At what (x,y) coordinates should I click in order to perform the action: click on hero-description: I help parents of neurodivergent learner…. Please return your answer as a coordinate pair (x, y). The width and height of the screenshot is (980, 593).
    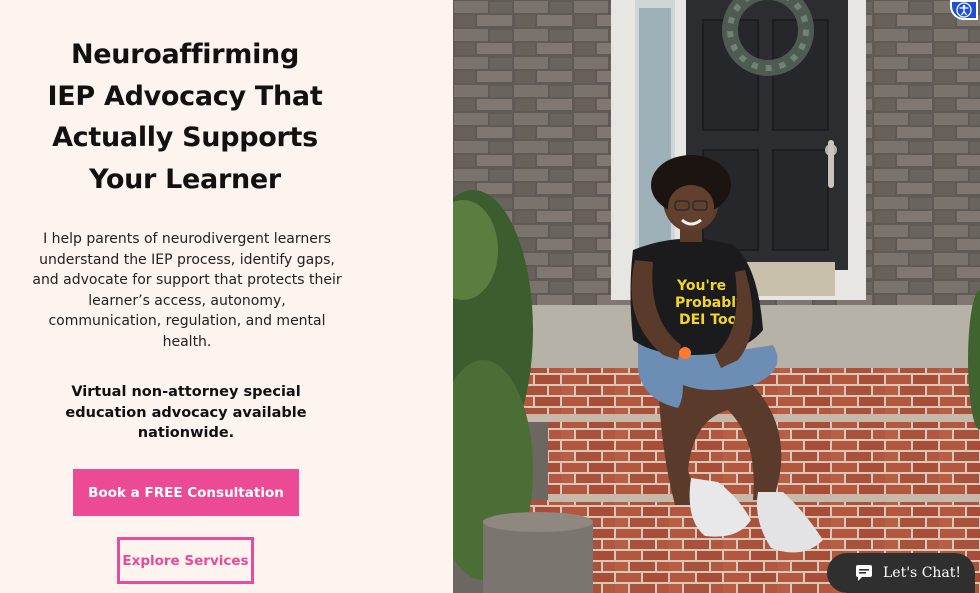
    Looking at the image, I should click on (187, 290).